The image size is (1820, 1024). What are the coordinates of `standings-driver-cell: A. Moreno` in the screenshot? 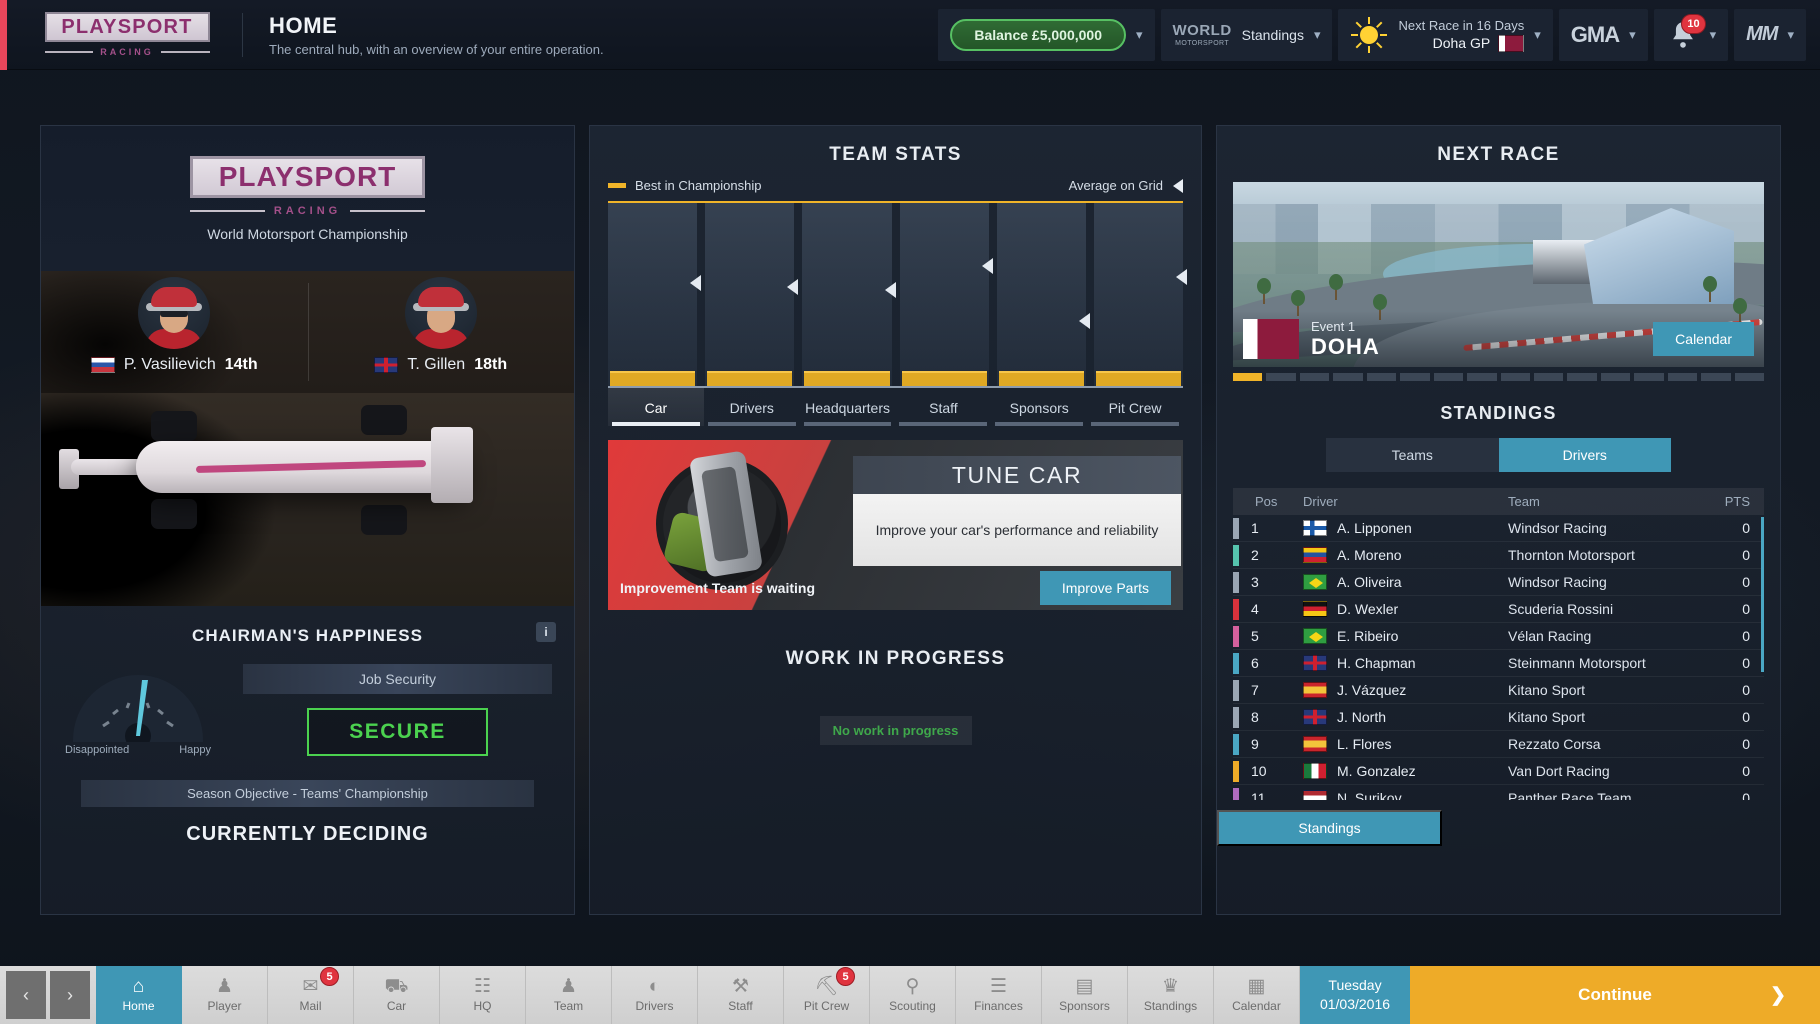 It's located at (1405, 555).